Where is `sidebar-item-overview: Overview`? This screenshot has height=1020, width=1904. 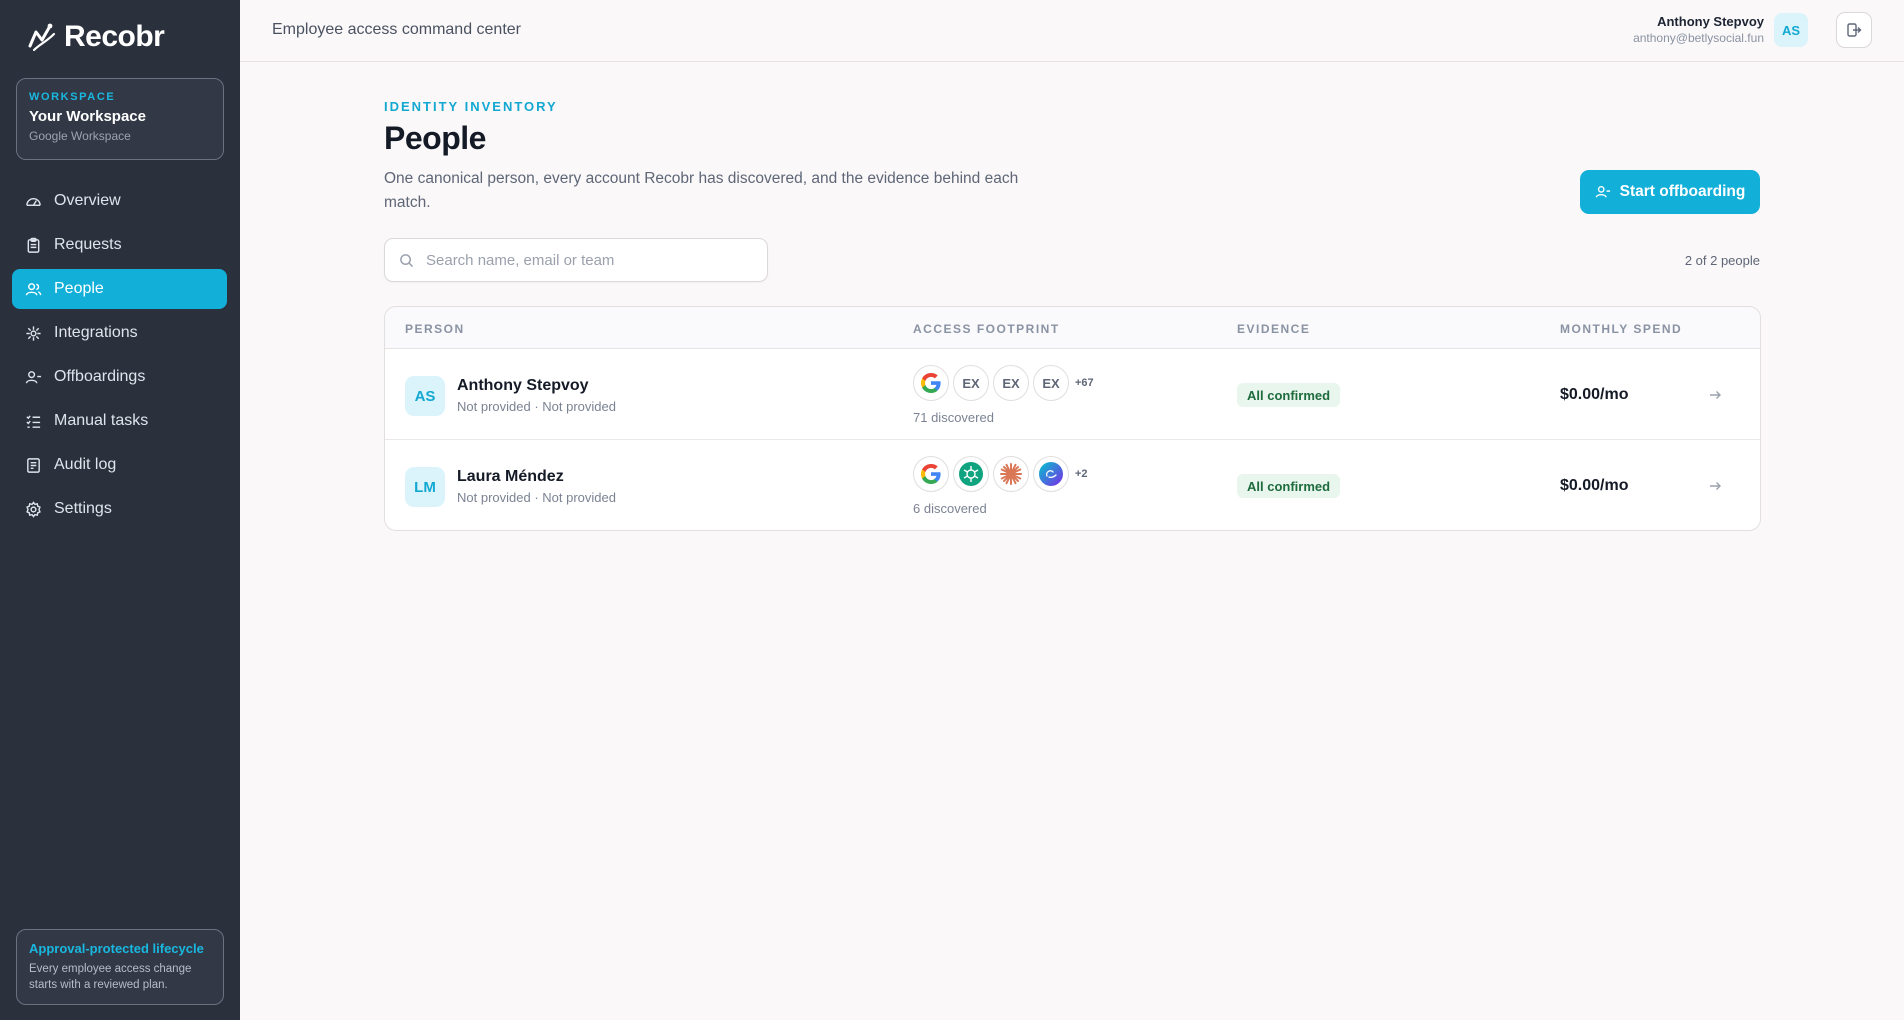 sidebar-item-overview: Overview is located at coordinates (119, 201).